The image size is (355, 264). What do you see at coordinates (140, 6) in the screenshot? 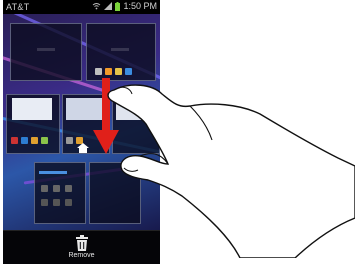
I see `clock: 1:50 PM` at bounding box center [140, 6].